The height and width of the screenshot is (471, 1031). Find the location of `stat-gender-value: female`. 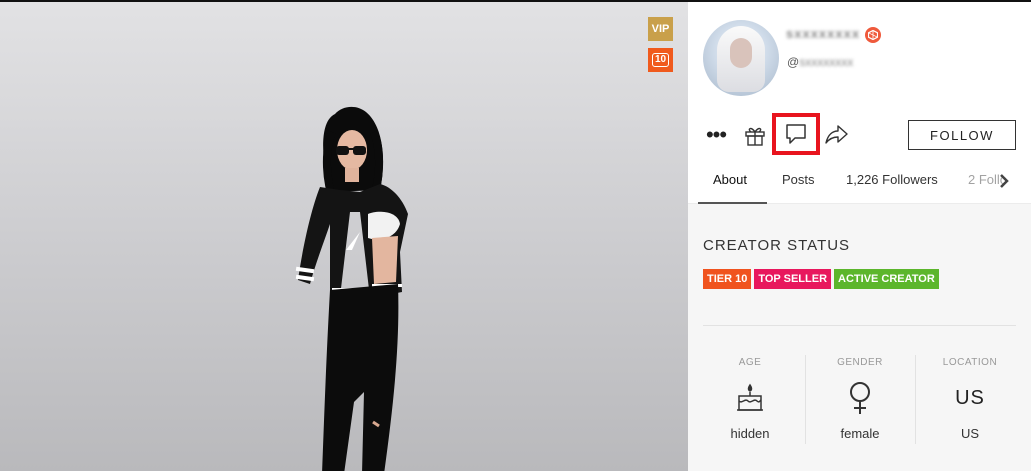

stat-gender-value: female is located at coordinates (860, 433).